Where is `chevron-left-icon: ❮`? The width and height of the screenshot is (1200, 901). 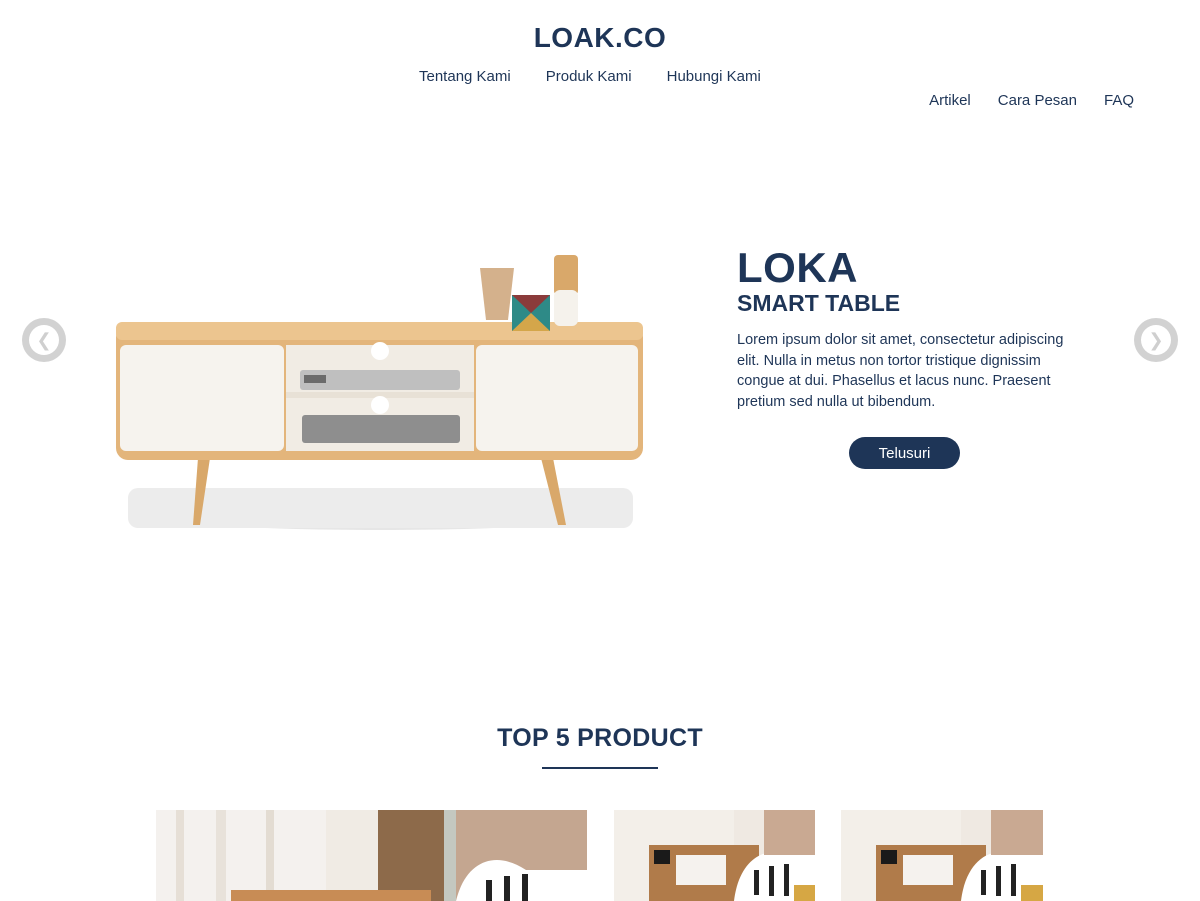
chevron-left-icon: ❮ is located at coordinates (44, 340).